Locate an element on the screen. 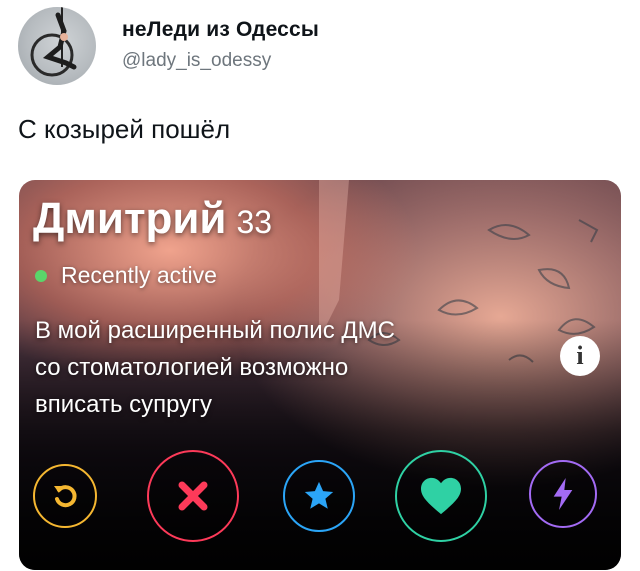  nope-button is located at coordinates (193, 496).